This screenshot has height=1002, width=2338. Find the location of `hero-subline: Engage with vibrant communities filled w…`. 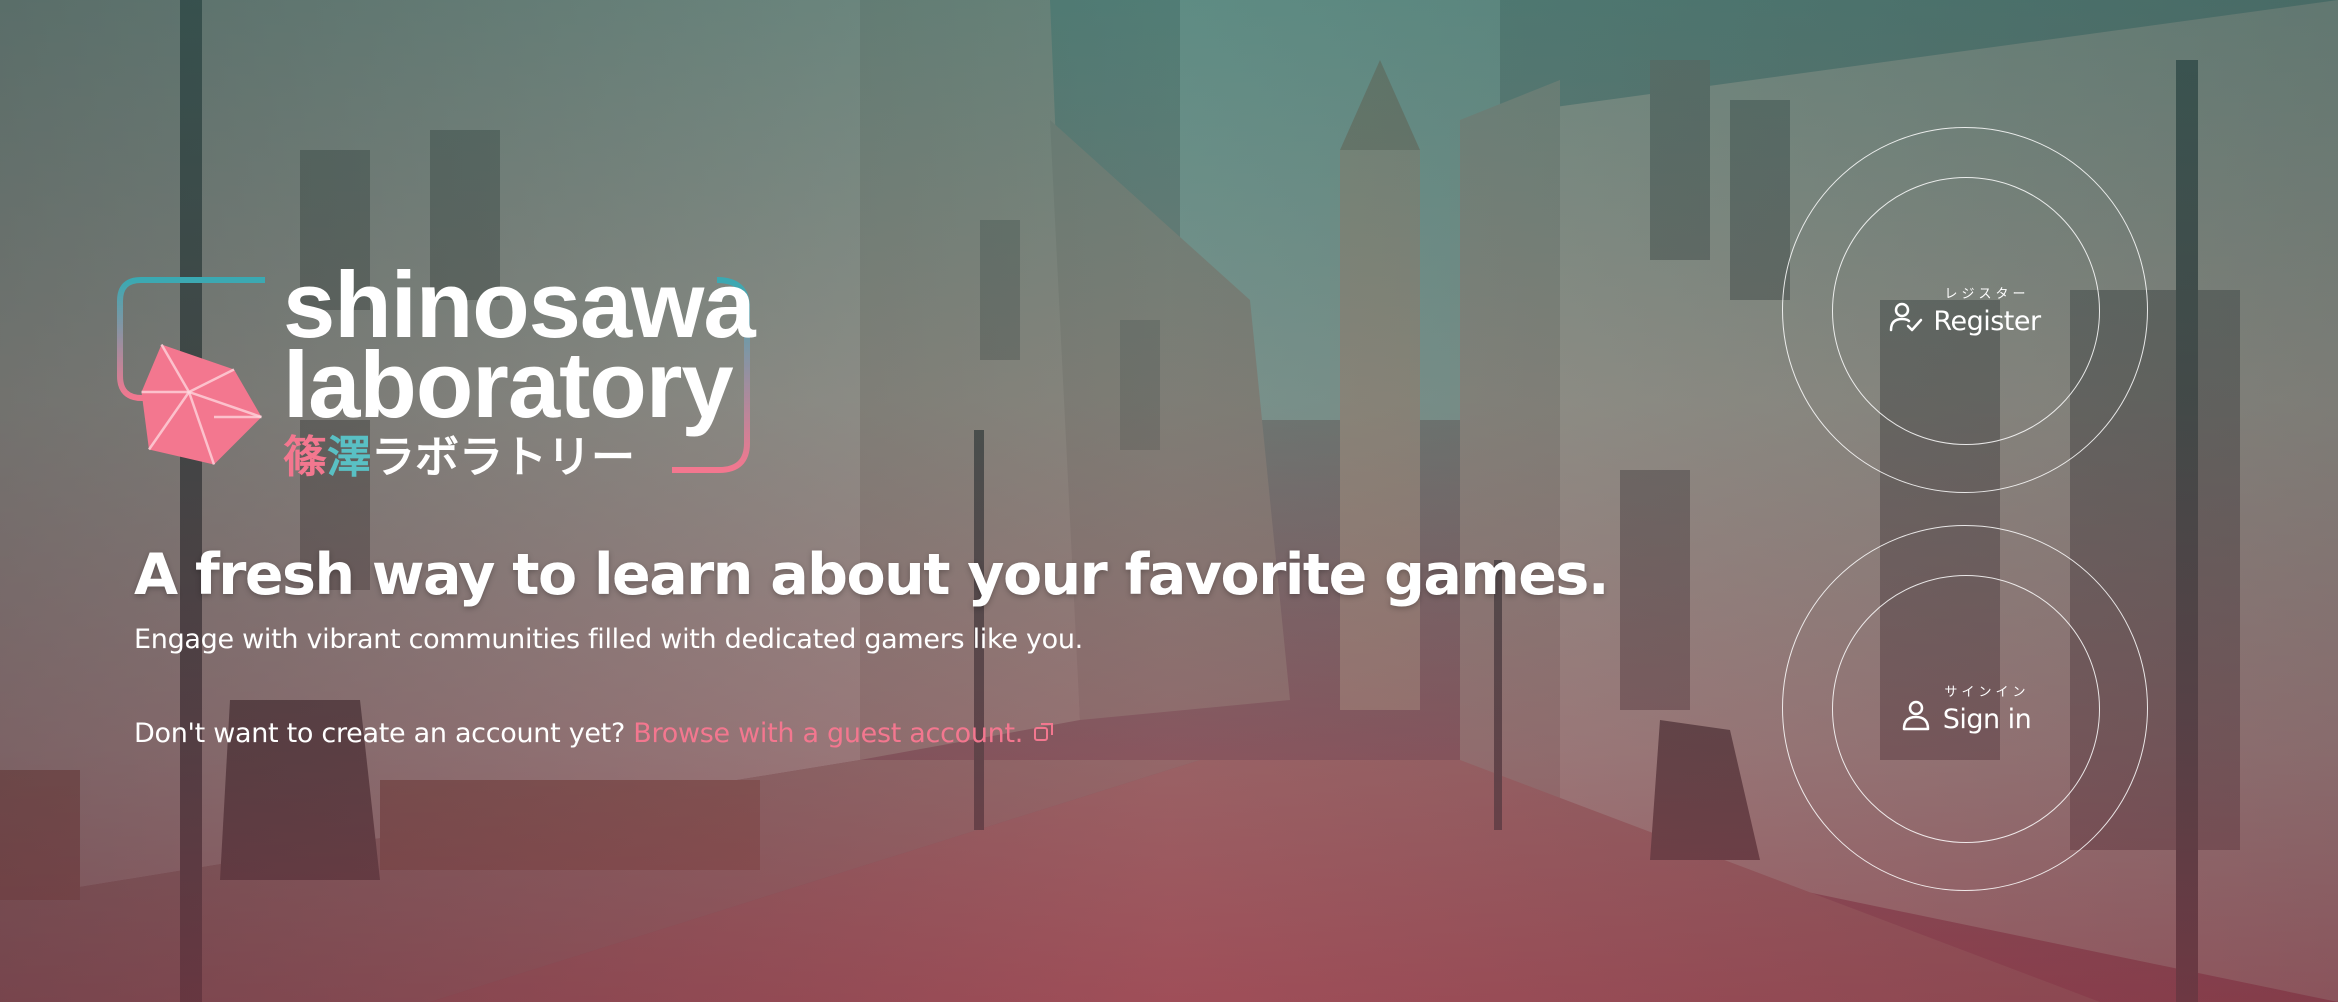

hero-subline: Engage with vibrant communities filled w… is located at coordinates (608, 639).